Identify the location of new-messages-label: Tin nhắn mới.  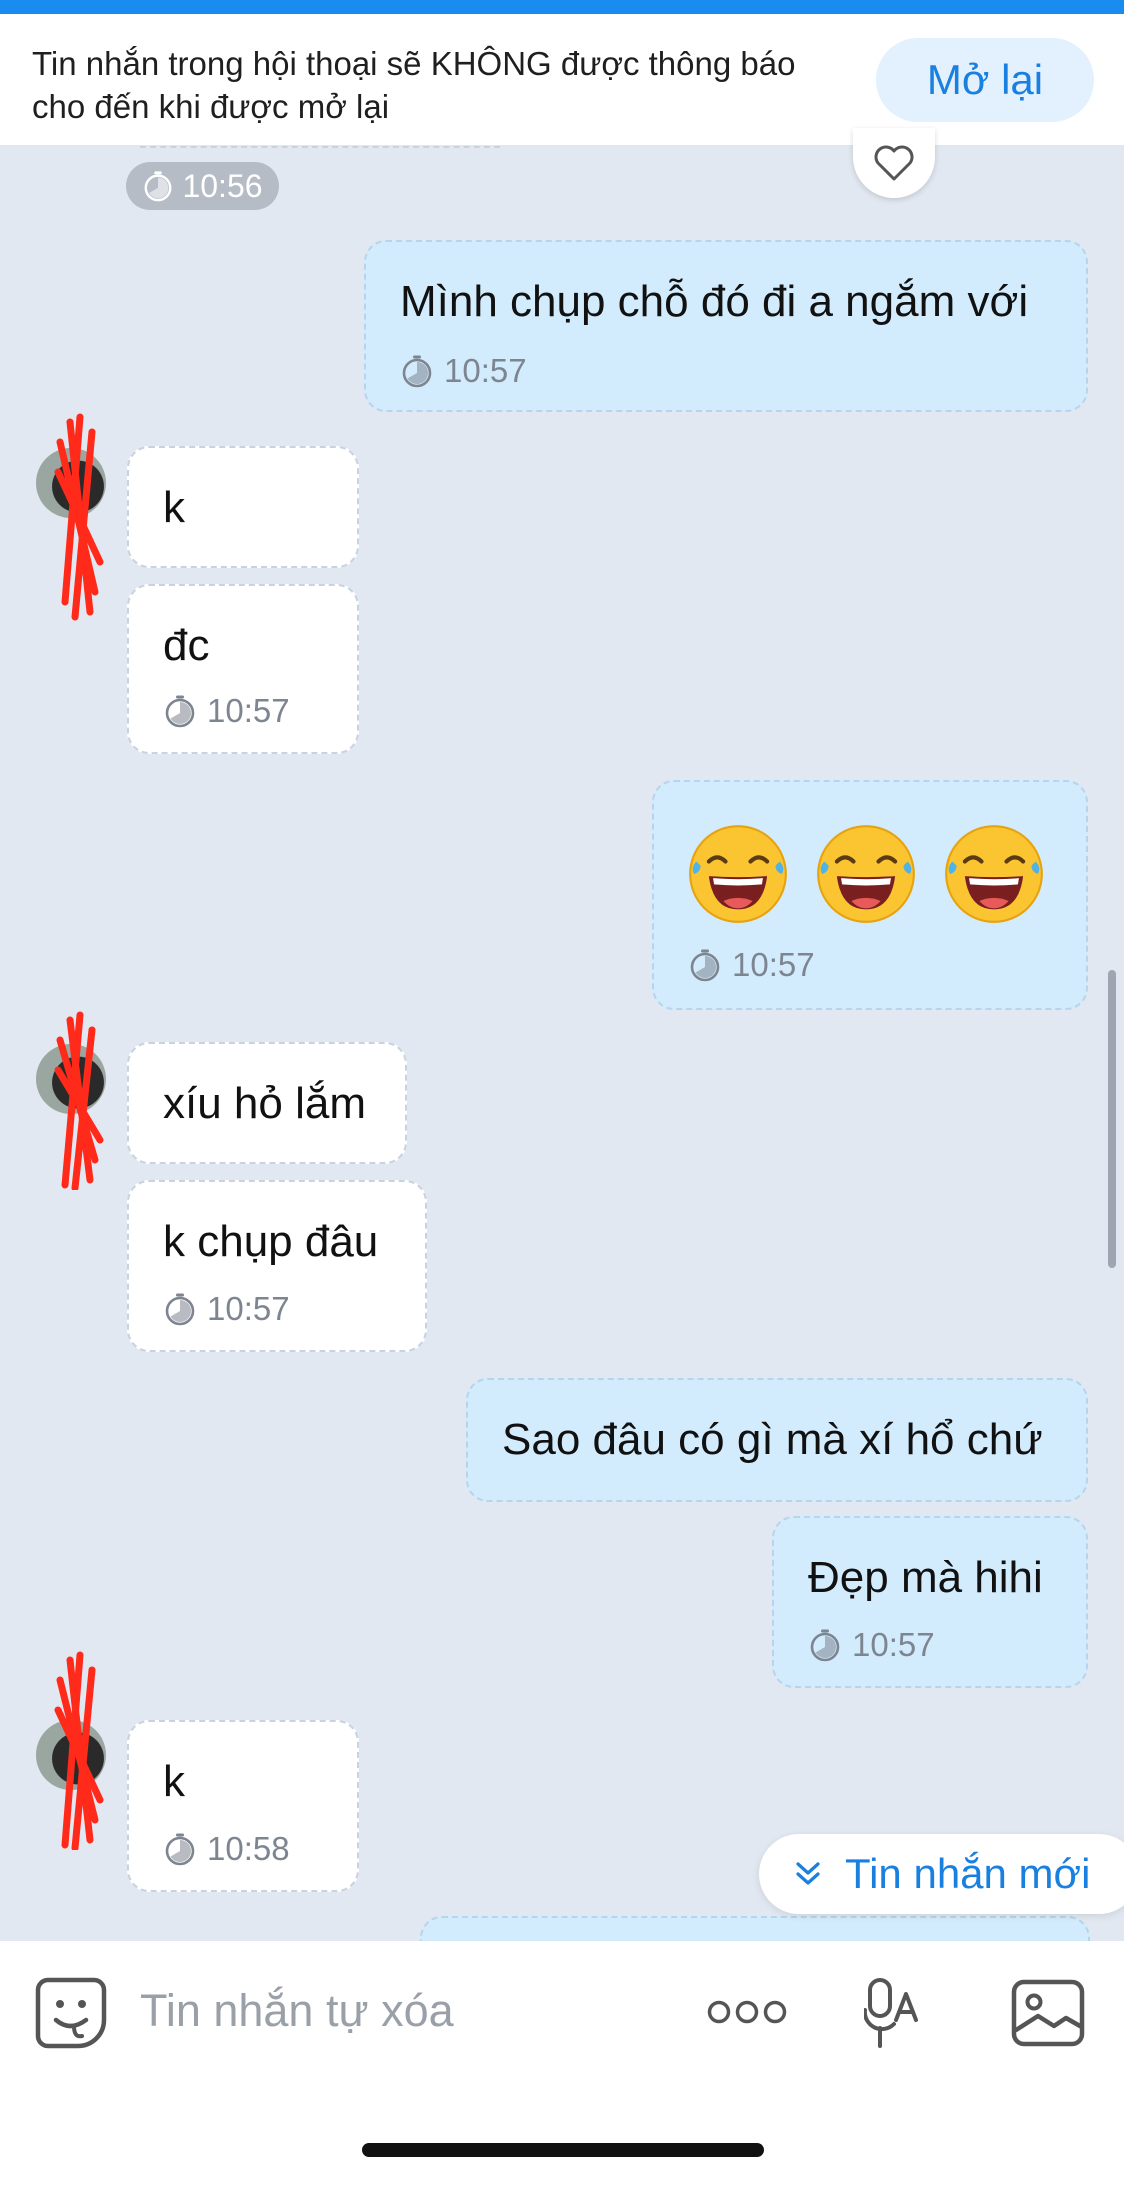
(968, 1873).